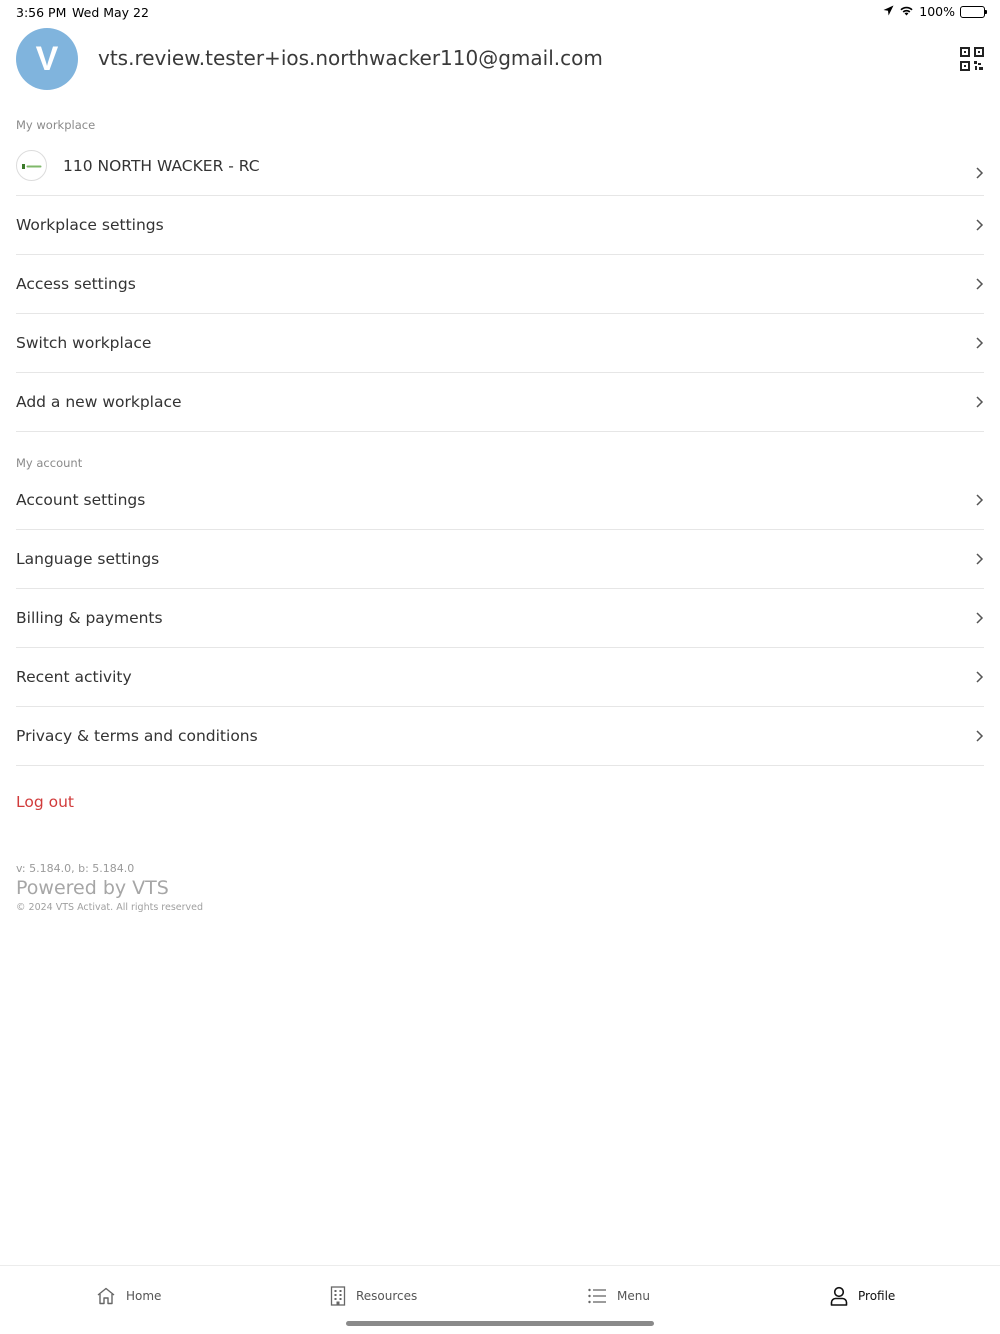 Image resolution: width=1000 pixels, height=1334 pixels. Describe the element at coordinates (633, 1296) in the screenshot. I see `tab-menu-label: Menu` at that location.